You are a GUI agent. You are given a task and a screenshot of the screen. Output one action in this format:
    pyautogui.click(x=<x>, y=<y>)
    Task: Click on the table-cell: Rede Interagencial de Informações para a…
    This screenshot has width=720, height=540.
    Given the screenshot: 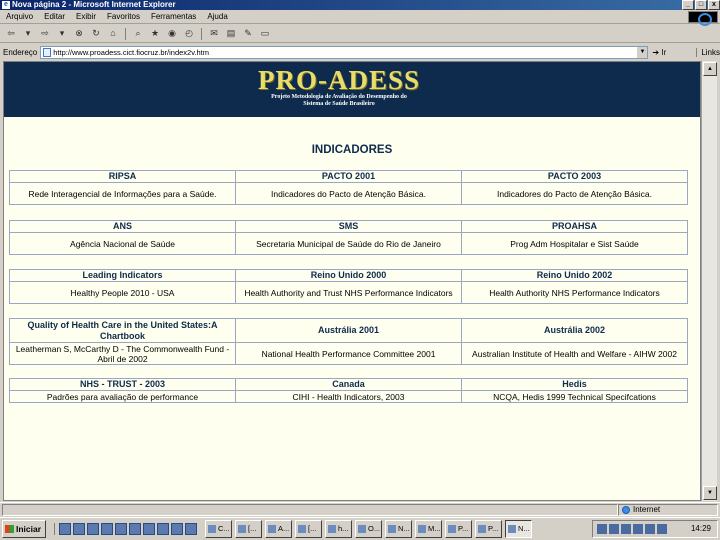 What is the action you would take?
    pyautogui.click(x=122, y=193)
    